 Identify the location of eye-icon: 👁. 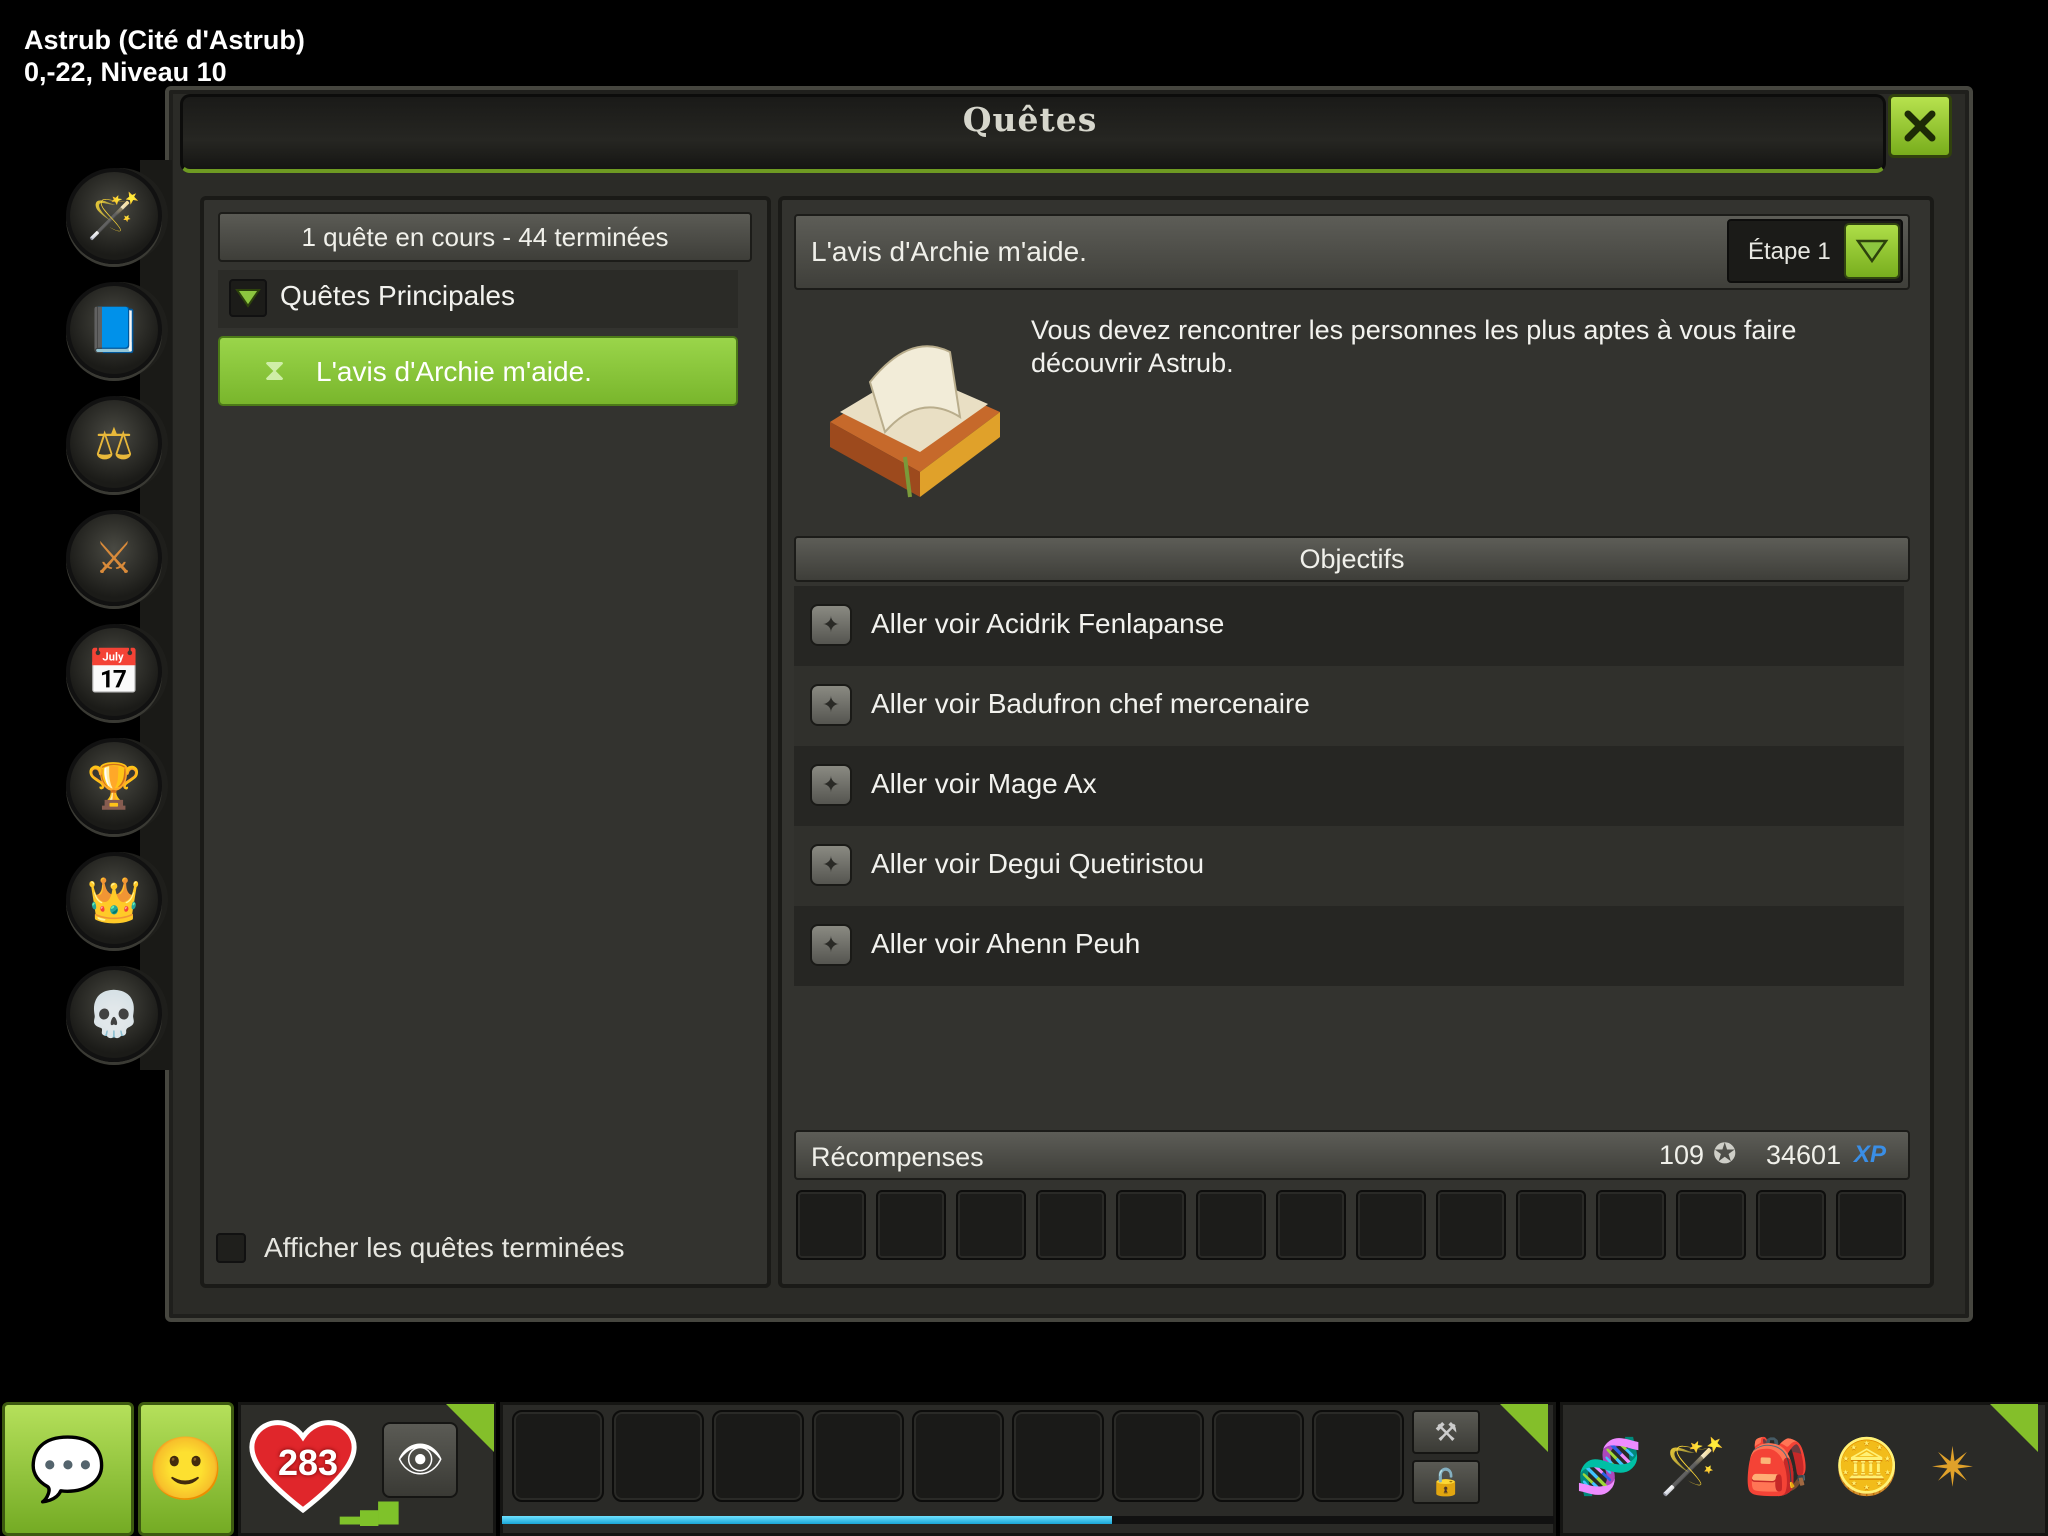
(420, 1460).